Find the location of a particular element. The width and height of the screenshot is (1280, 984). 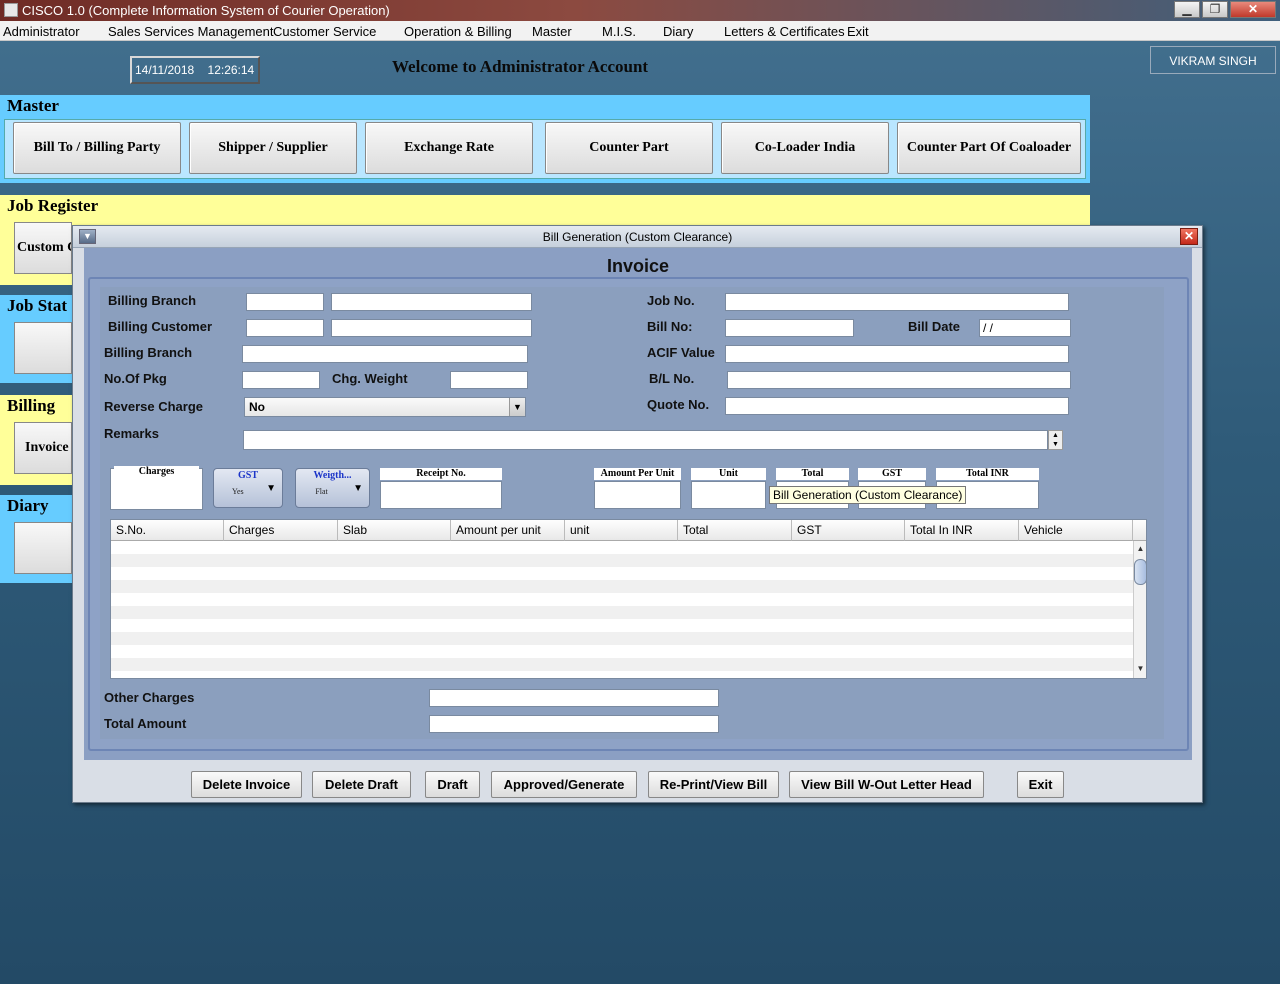

bill-no-input is located at coordinates (789, 328).